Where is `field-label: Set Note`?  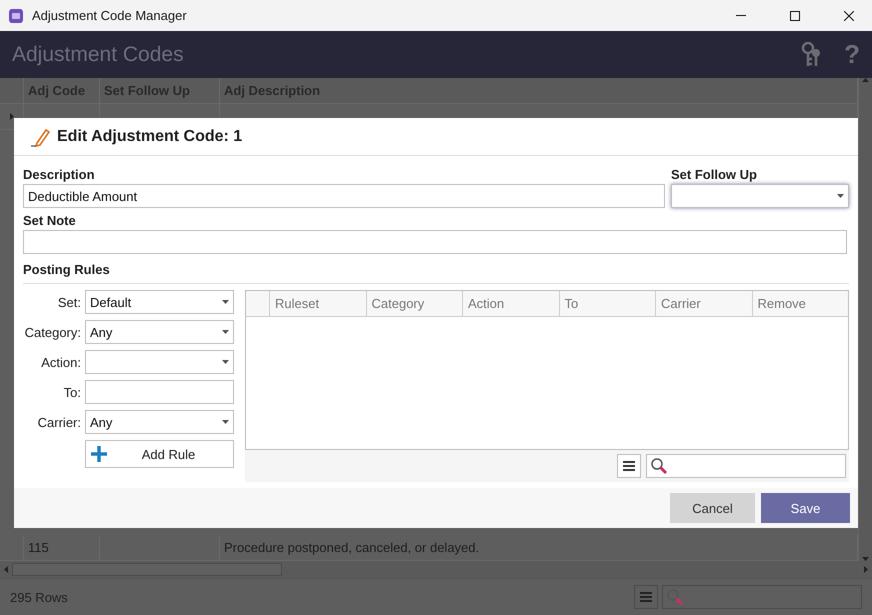
field-label: Set Note is located at coordinates (50, 221).